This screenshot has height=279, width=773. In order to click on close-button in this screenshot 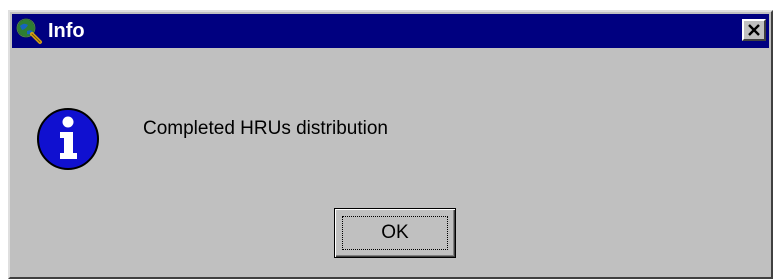, I will do `click(754, 30)`.